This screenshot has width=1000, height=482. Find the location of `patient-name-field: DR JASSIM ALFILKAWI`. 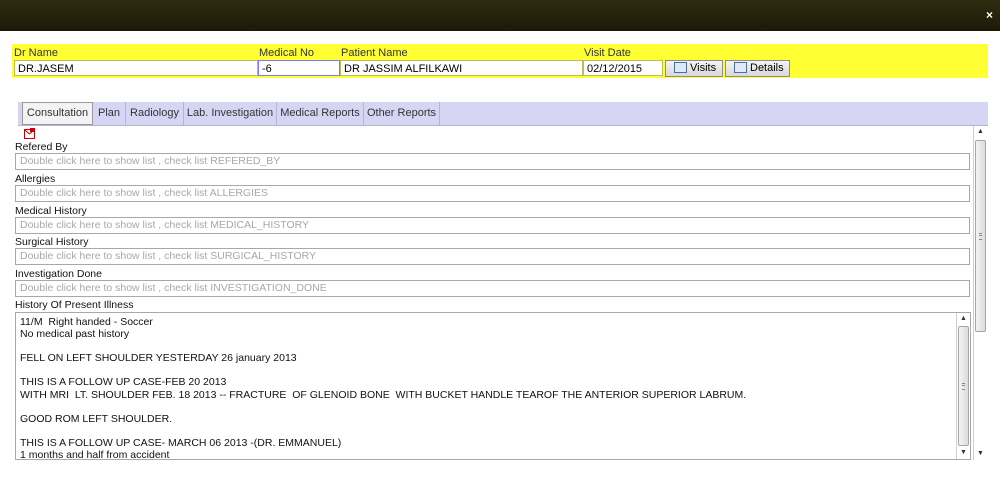

patient-name-field: DR JASSIM ALFILKAWI is located at coordinates (461, 68).